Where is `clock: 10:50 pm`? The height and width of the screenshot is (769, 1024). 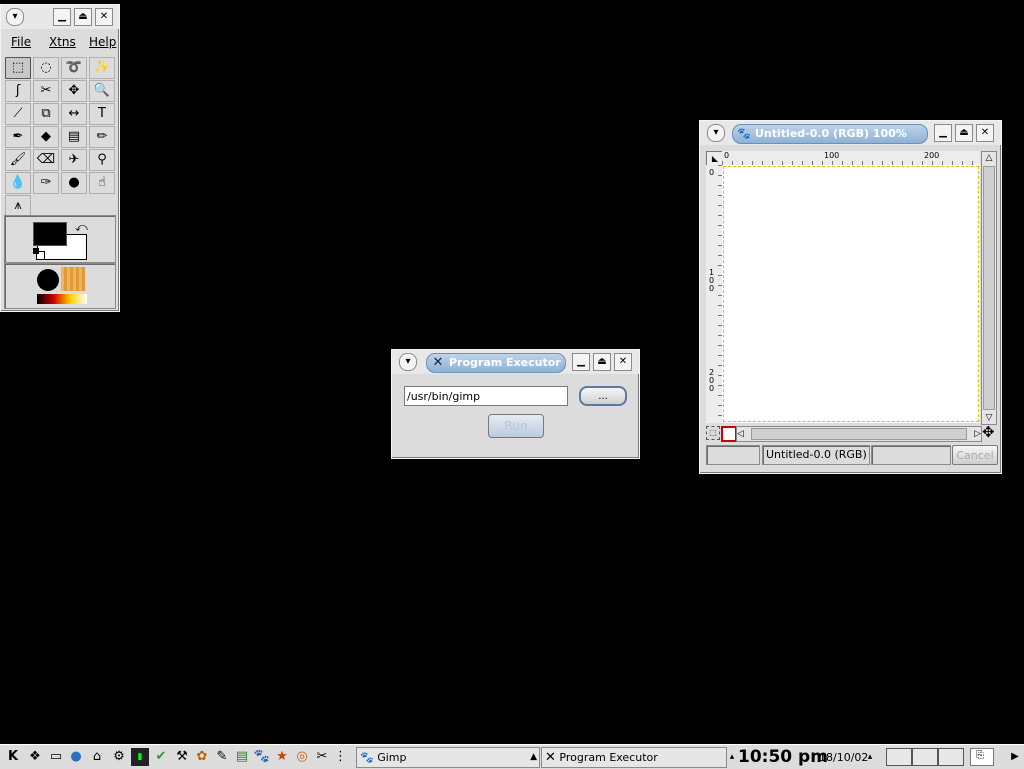
clock: 10:50 pm is located at coordinates (783, 757).